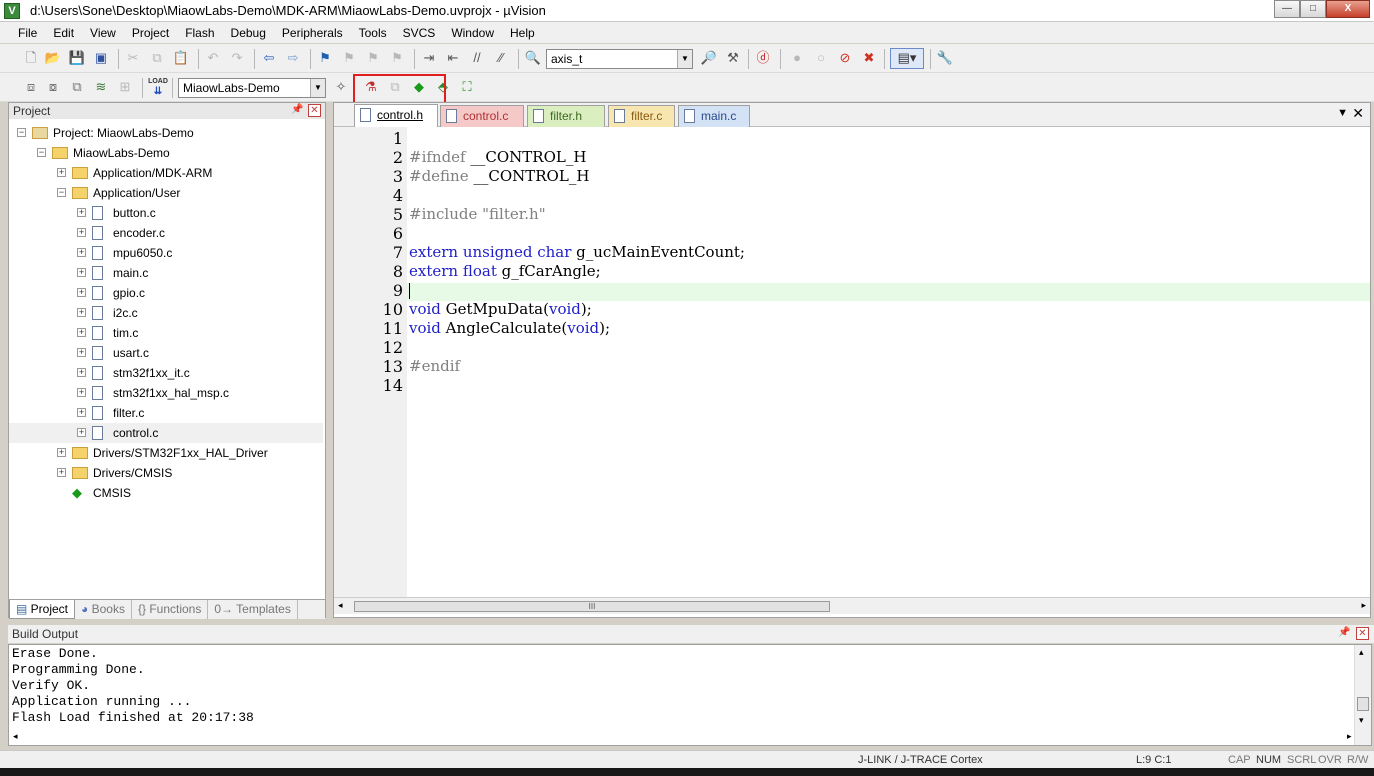 Image resolution: width=1374 pixels, height=776 pixels. What do you see at coordinates (396, 115) in the screenshot?
I see `editor-tab: control.h` at bounding box center [396, 115].